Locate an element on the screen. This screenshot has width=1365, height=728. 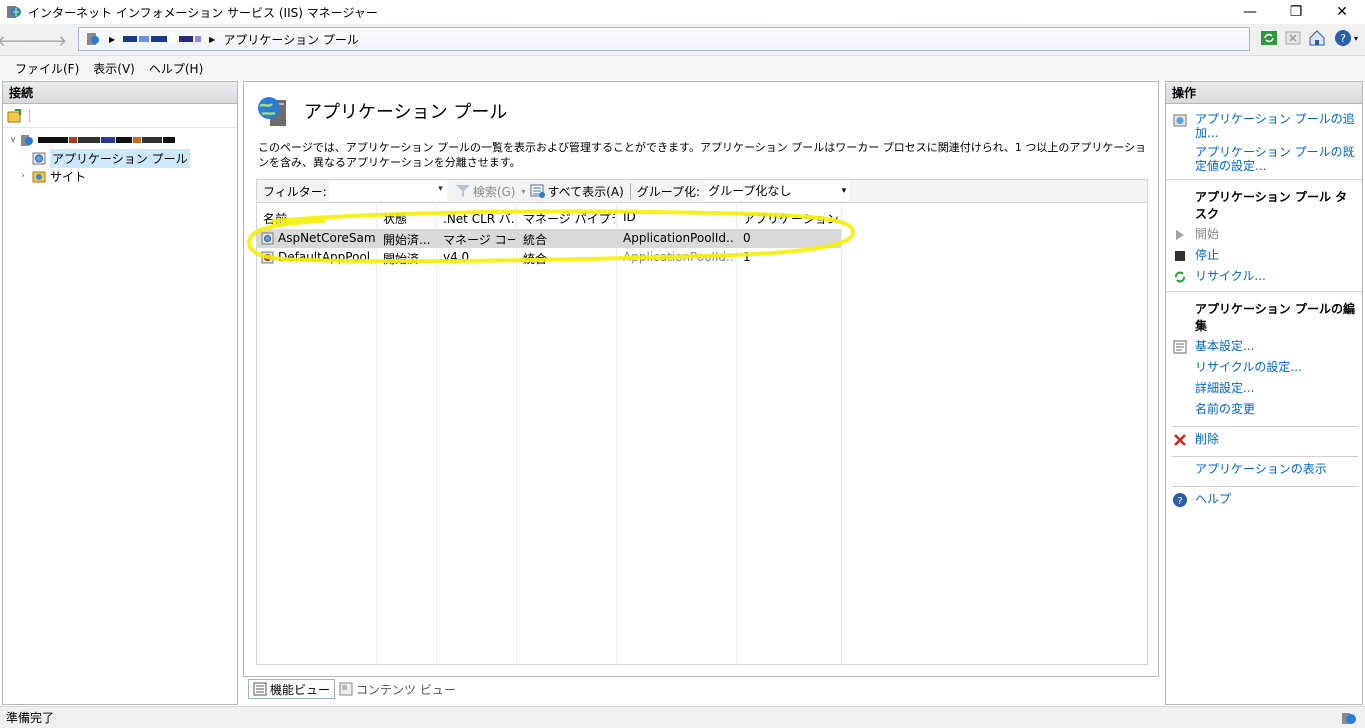
tree-label-sites: サイト is located at coordinates (68, 176).